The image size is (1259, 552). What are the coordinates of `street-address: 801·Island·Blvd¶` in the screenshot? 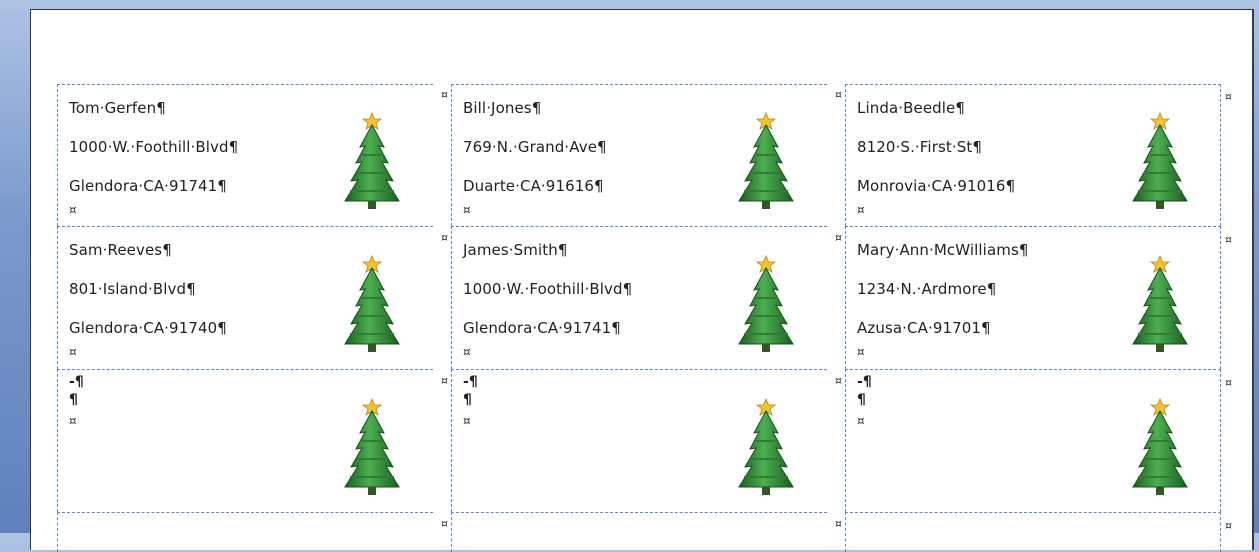 It's located at (132, 289).